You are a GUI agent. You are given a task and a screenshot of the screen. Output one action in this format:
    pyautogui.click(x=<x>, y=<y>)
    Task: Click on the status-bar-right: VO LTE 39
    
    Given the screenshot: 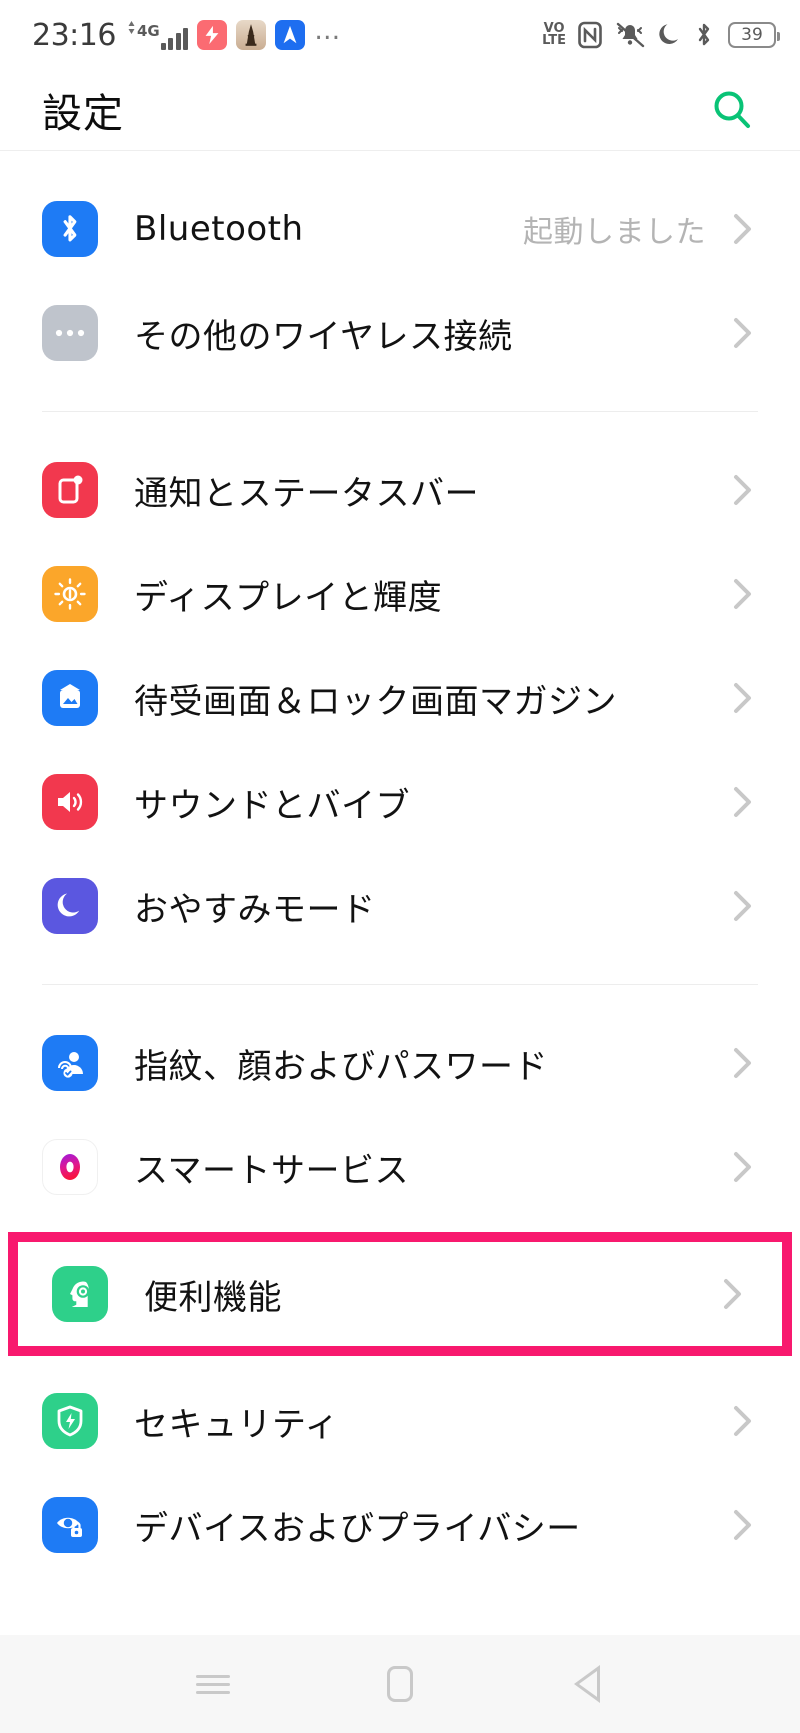 What is the action you would take?
    pyautogui.click(x=661, y=35)
    